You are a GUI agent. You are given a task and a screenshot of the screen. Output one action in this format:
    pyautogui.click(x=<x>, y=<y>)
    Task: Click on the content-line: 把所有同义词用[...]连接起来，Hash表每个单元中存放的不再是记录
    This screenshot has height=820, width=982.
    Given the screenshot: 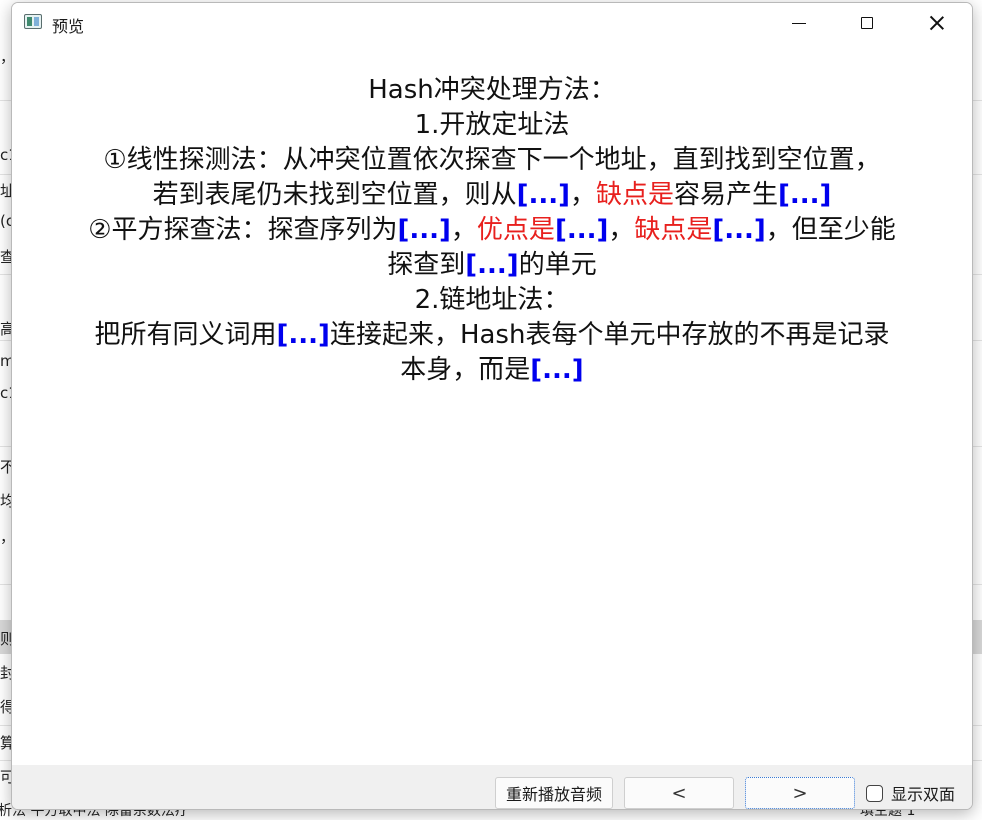 What is the action you would take?
    pyautogui.click(x=492, y=335)
    